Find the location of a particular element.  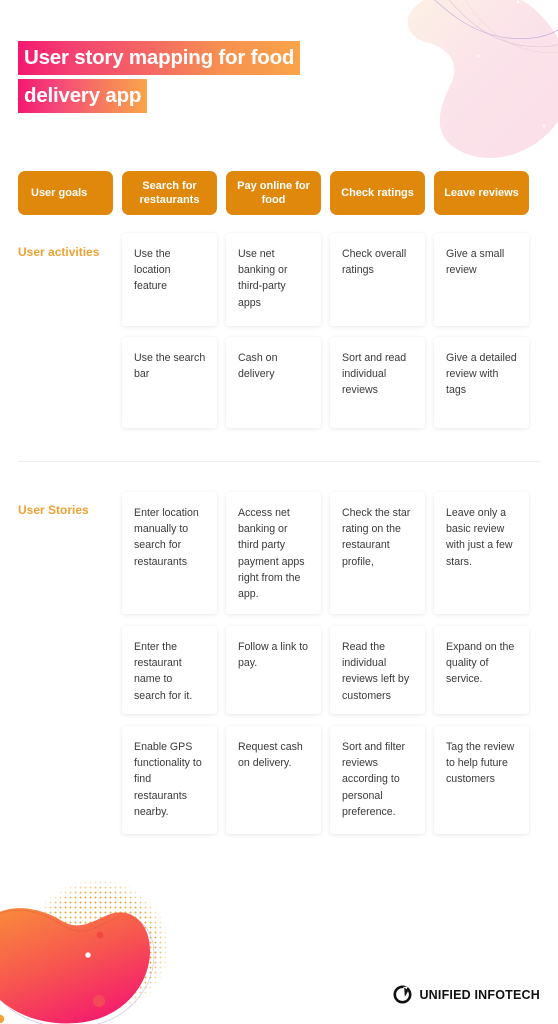

goal-tab-pay-online-for-food: Pay online for food is located at coordinates (273, 193).